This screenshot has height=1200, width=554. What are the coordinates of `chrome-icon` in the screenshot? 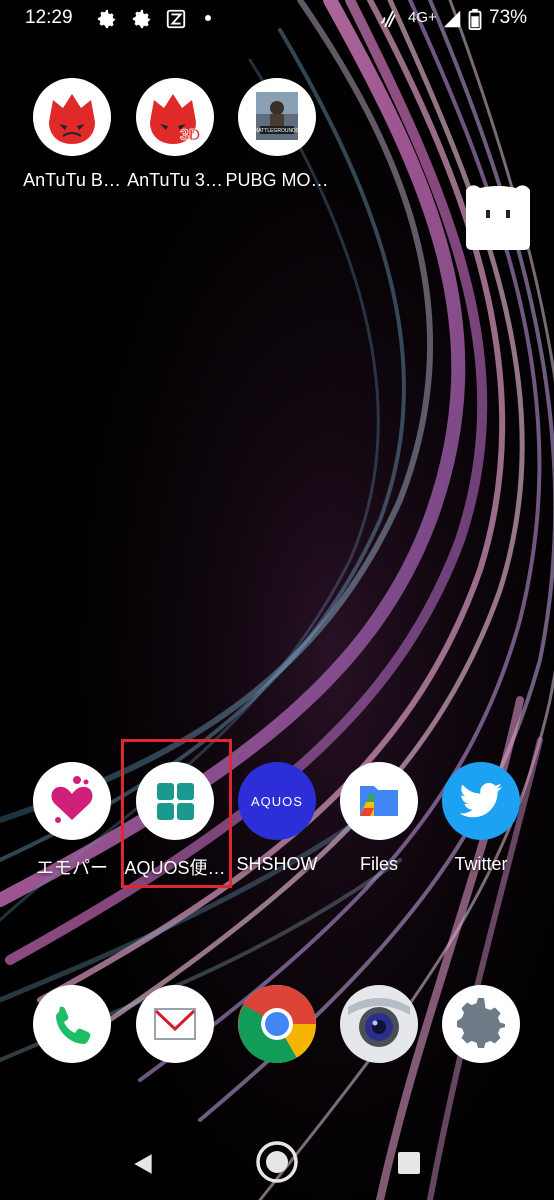 It's located at (277, 1024).